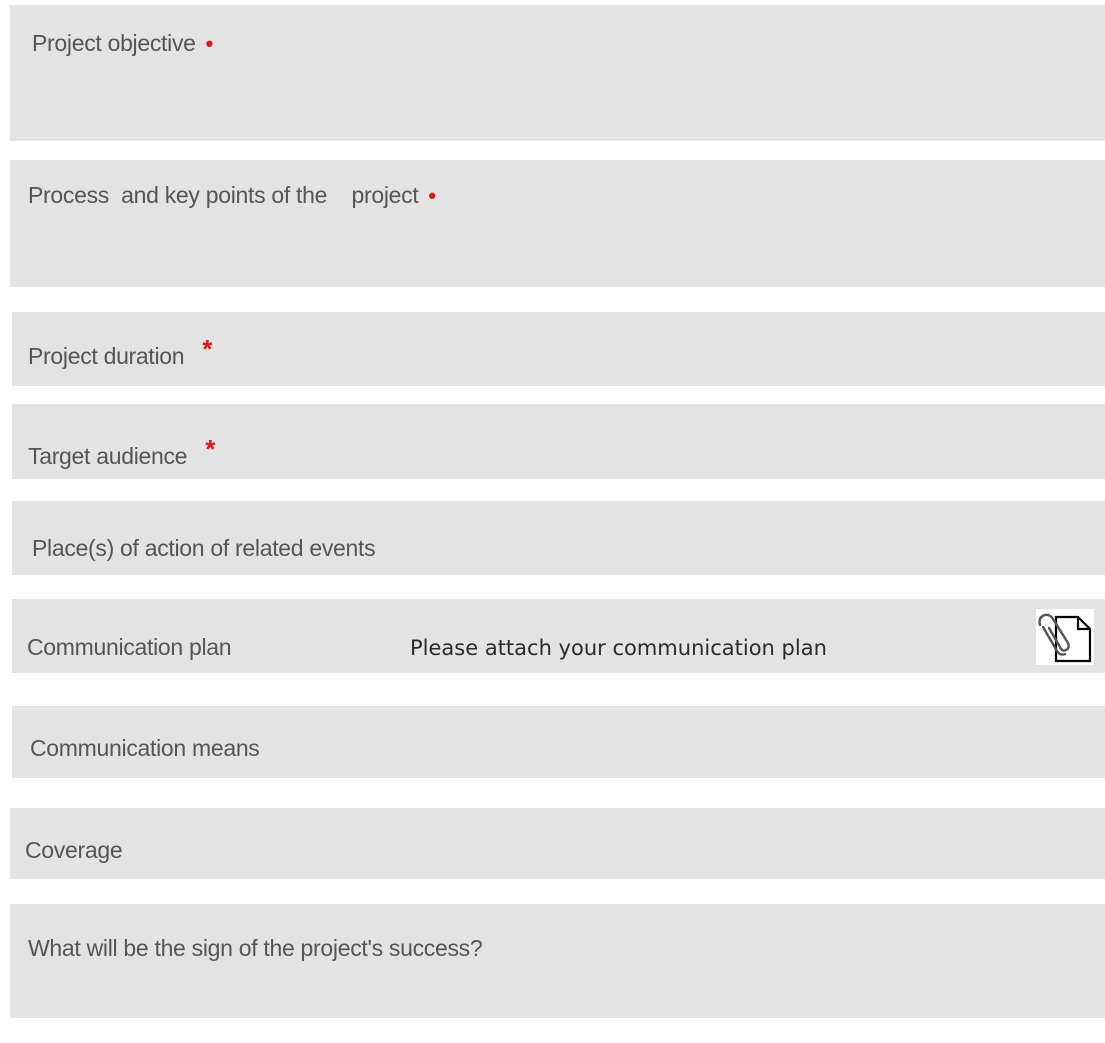 This screenshot has width=1105, height=1043. Describe the element at coordinates (557, 73) in the screenshot. I see `project-objective-field: Project objective •` at that location.